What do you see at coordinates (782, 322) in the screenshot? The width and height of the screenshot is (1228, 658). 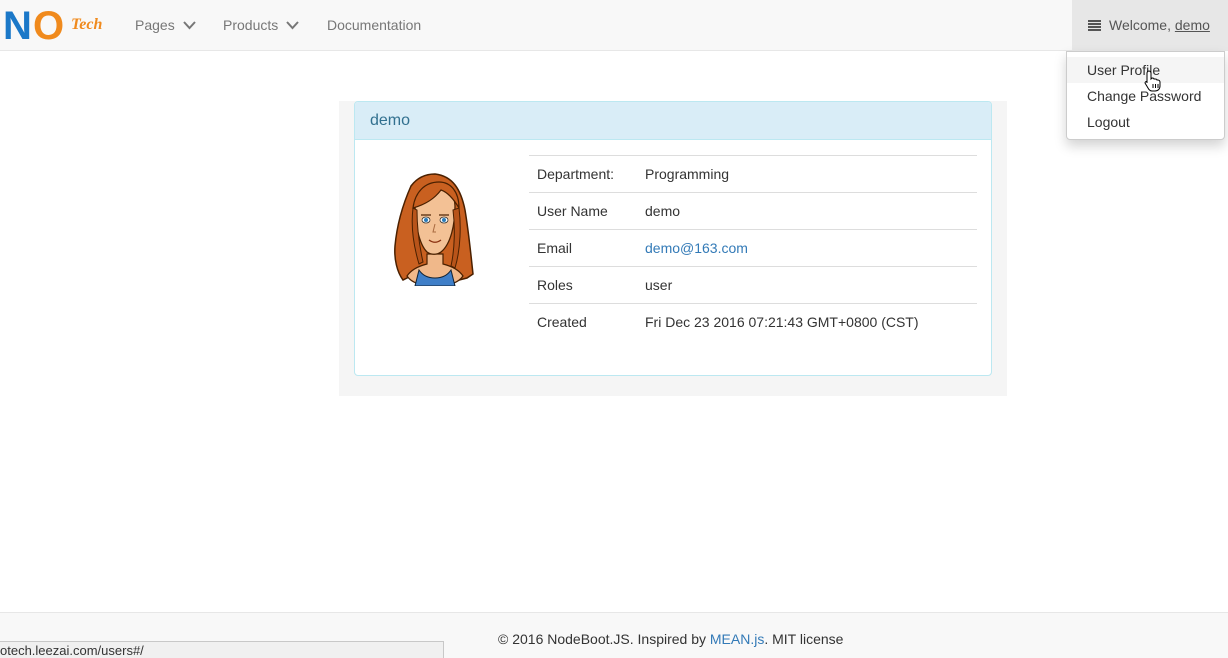 I see `row-value: Fri Dec 23 2016 07:21:43 GMT+0800 (CST)` at bounding box center [782, 322].